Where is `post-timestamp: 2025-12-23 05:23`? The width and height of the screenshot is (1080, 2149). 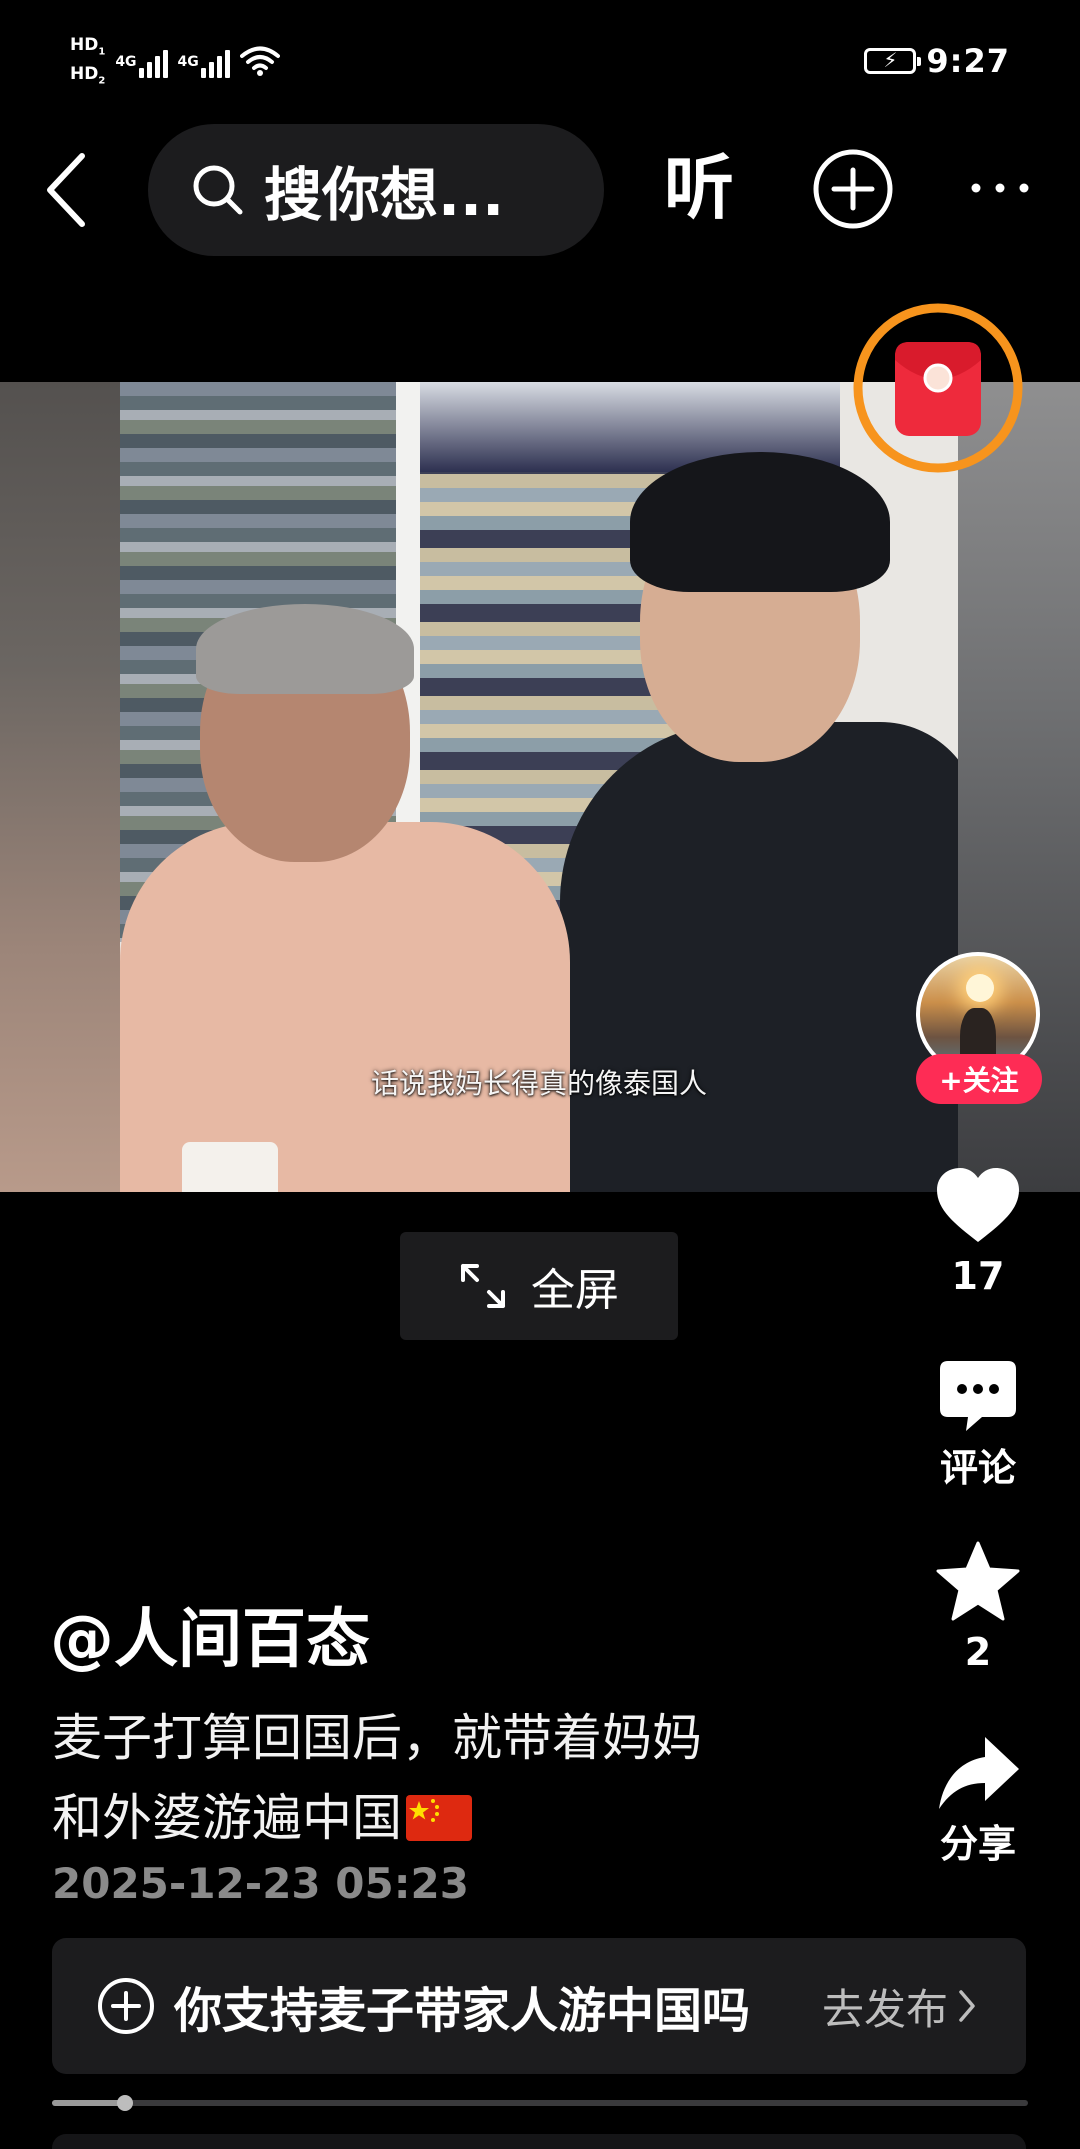 post-timestamp: 2025-12-23 05:23 is located at coordinates (260, 1883).